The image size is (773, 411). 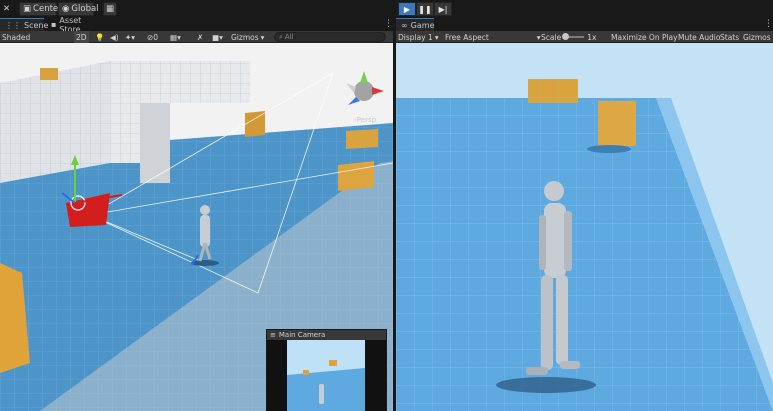 What do you see at coordinates (54, 24) in the screenshot?
I see `bag-icon: ▪` at bounding box center [54, 24].